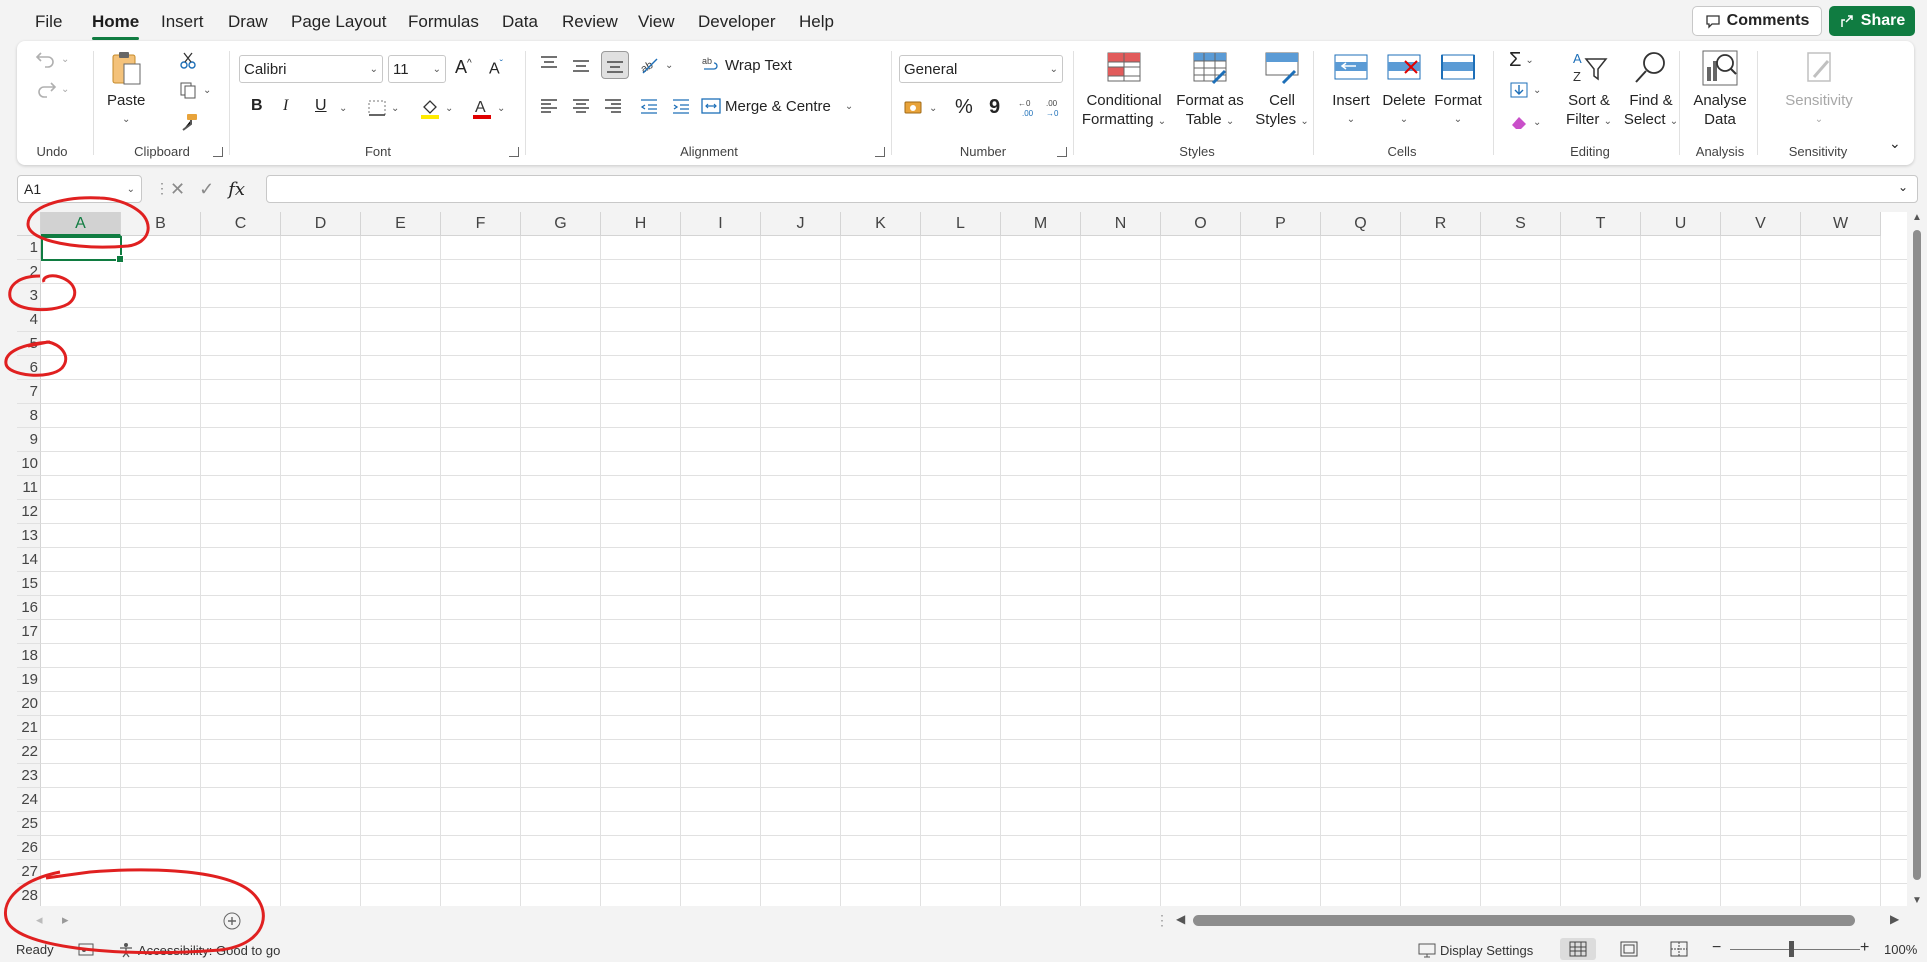 This screenshot has height=962, width=1927. I want to click on tab-insert: Insert, so click(182, 22).